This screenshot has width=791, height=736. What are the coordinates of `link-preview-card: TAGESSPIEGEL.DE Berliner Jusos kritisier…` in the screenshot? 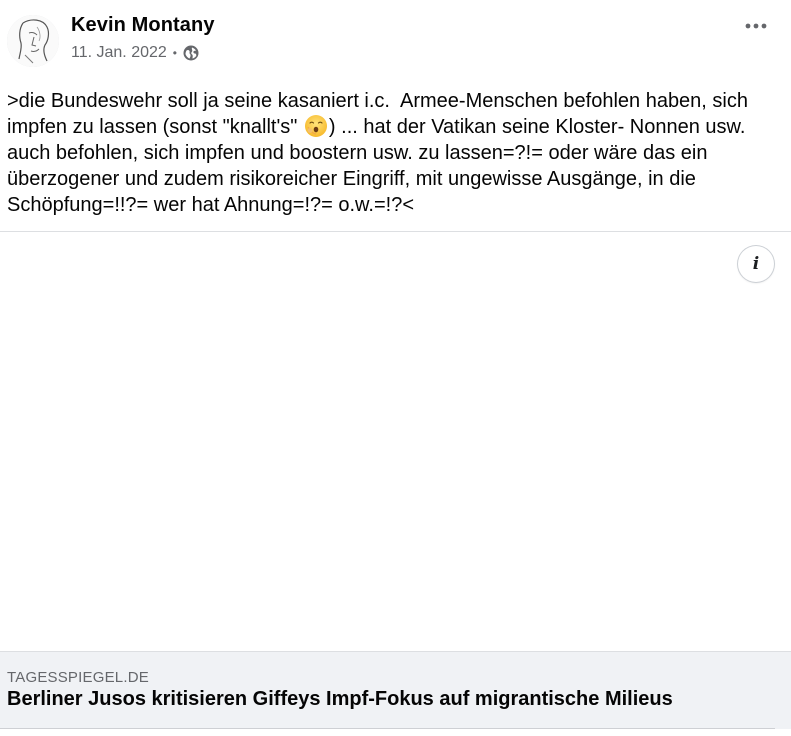 It's located at (395, 690).